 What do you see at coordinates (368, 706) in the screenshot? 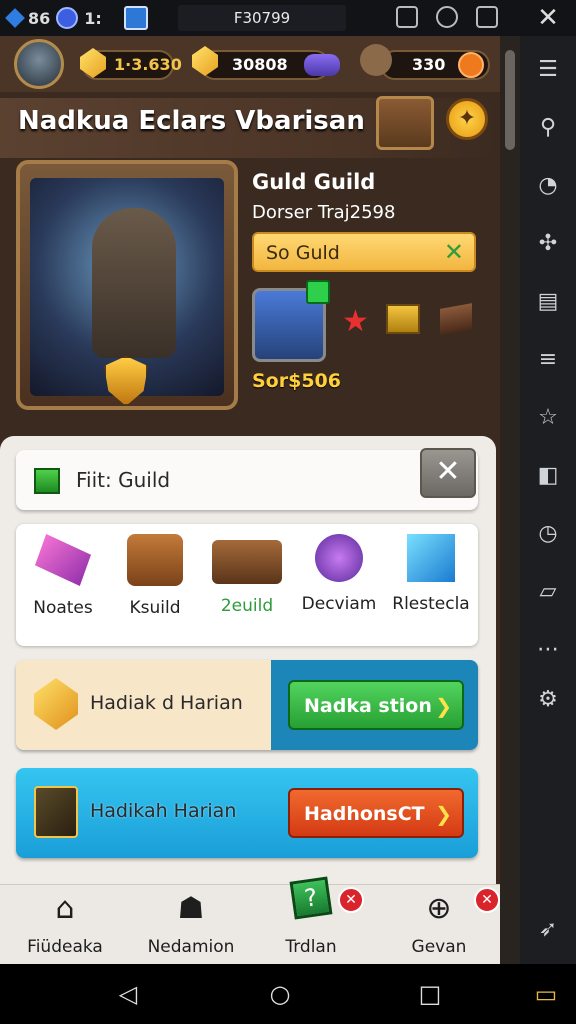
I see `button-label: Nadka stion` at bounding box center [368, 706].